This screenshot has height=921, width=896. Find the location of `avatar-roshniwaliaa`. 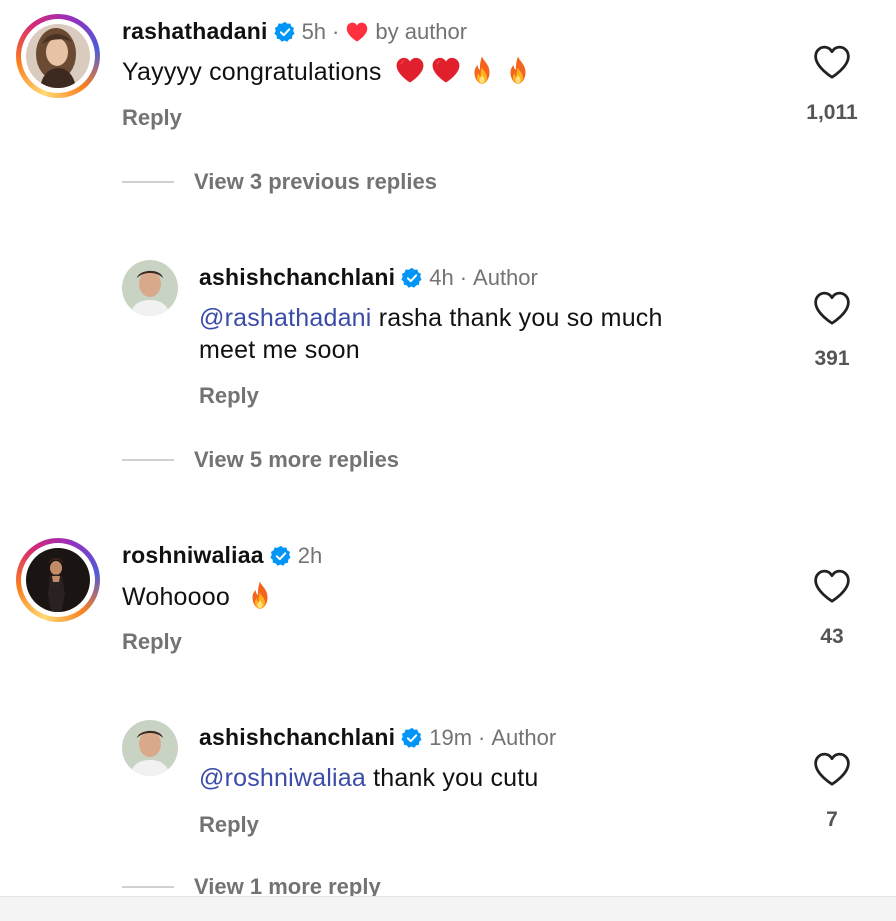

avatar-roshniwaliaa is located at coordinates (58, 580).